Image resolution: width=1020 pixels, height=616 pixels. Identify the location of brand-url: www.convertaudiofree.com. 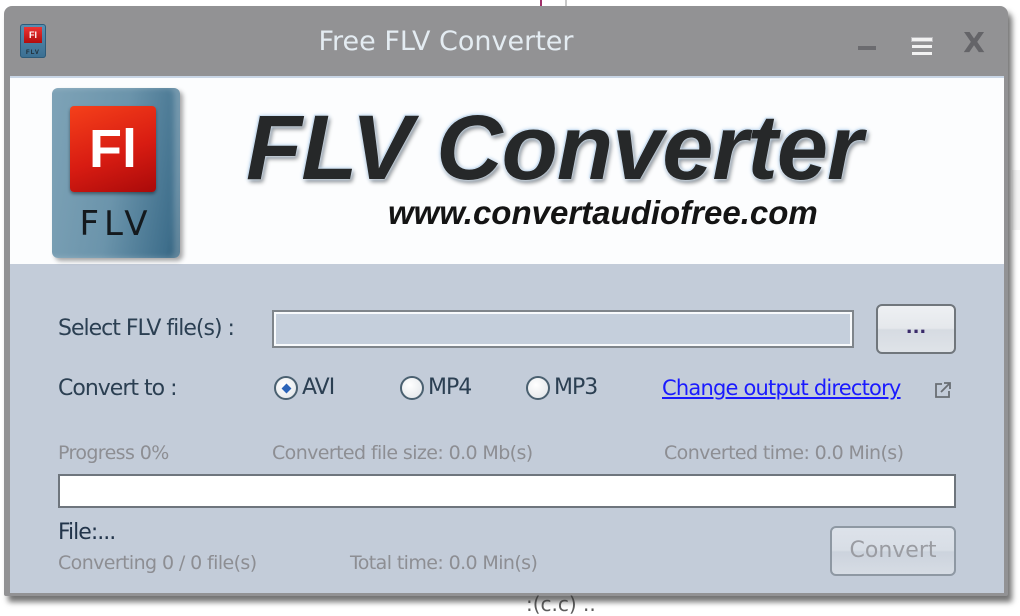
(603, 212).